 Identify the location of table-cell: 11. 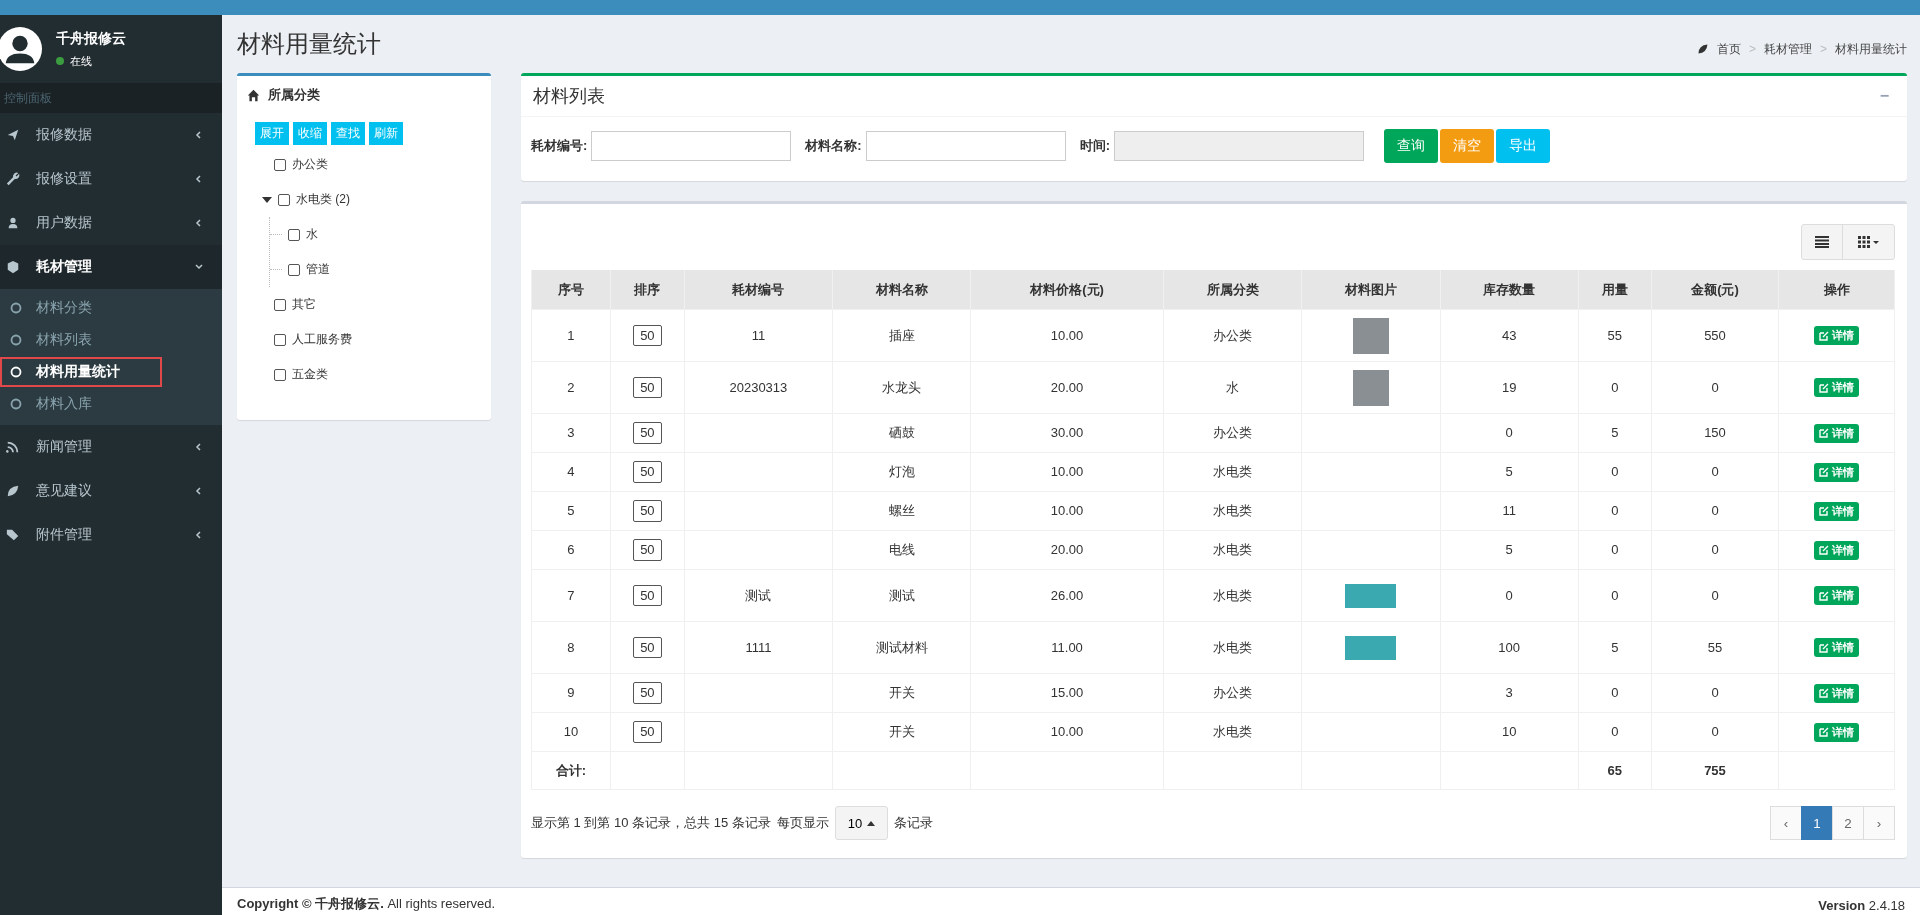
(1509, 511).